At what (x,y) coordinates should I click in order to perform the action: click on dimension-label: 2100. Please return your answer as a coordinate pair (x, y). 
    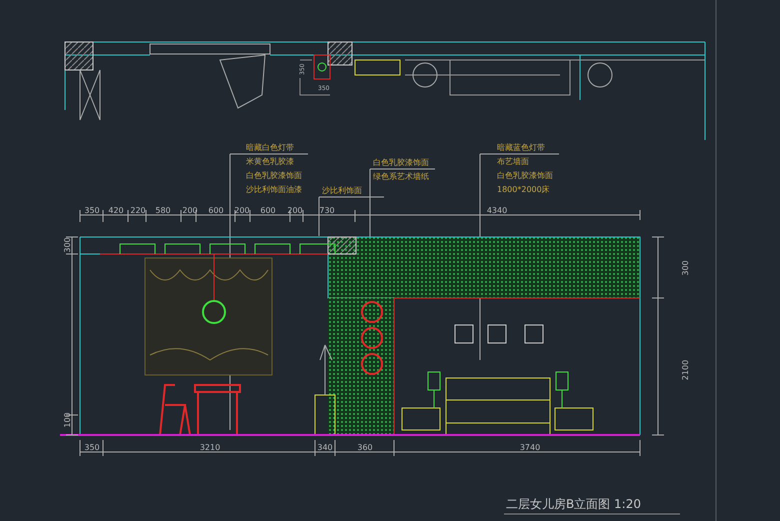
    Looking at the image, I should click on (685, 370).